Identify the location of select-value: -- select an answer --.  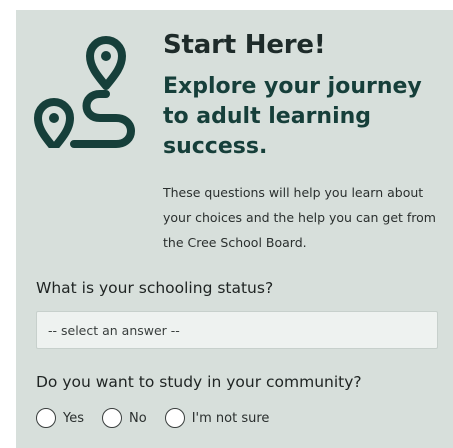
(114, 330).